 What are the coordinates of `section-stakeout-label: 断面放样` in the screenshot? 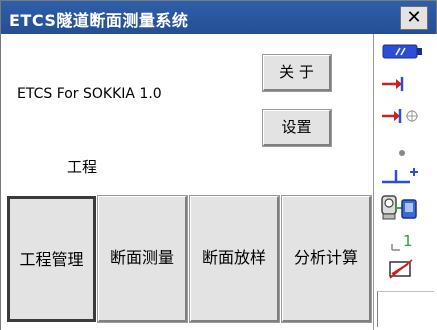 It's located at (233, 257).